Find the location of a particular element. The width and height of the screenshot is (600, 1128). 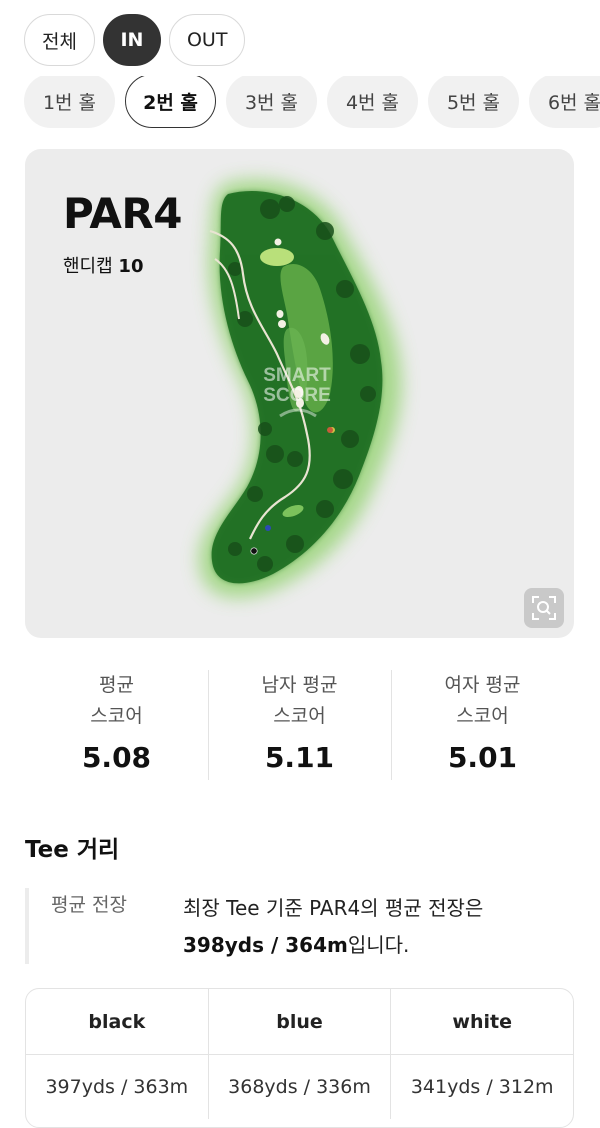

stat-men-label: 남자 평균 스코어 is located at coordinates (299, 700).